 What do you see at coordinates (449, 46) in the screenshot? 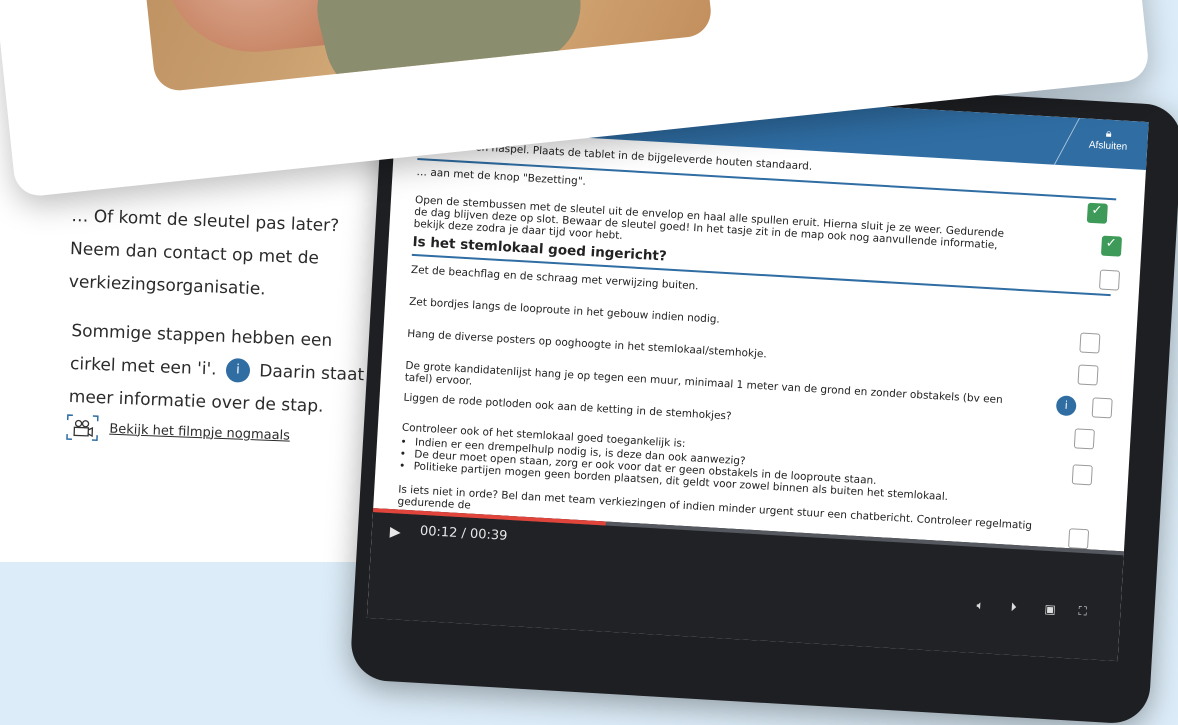
I see `photo-sleeve` at bounding box center [449, 46].